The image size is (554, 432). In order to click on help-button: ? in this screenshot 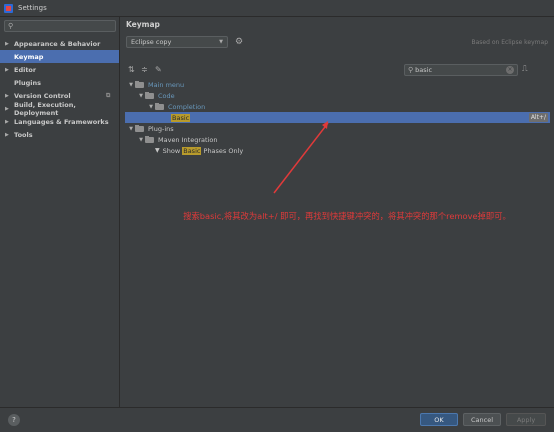, I will do `click(14, 420)`.